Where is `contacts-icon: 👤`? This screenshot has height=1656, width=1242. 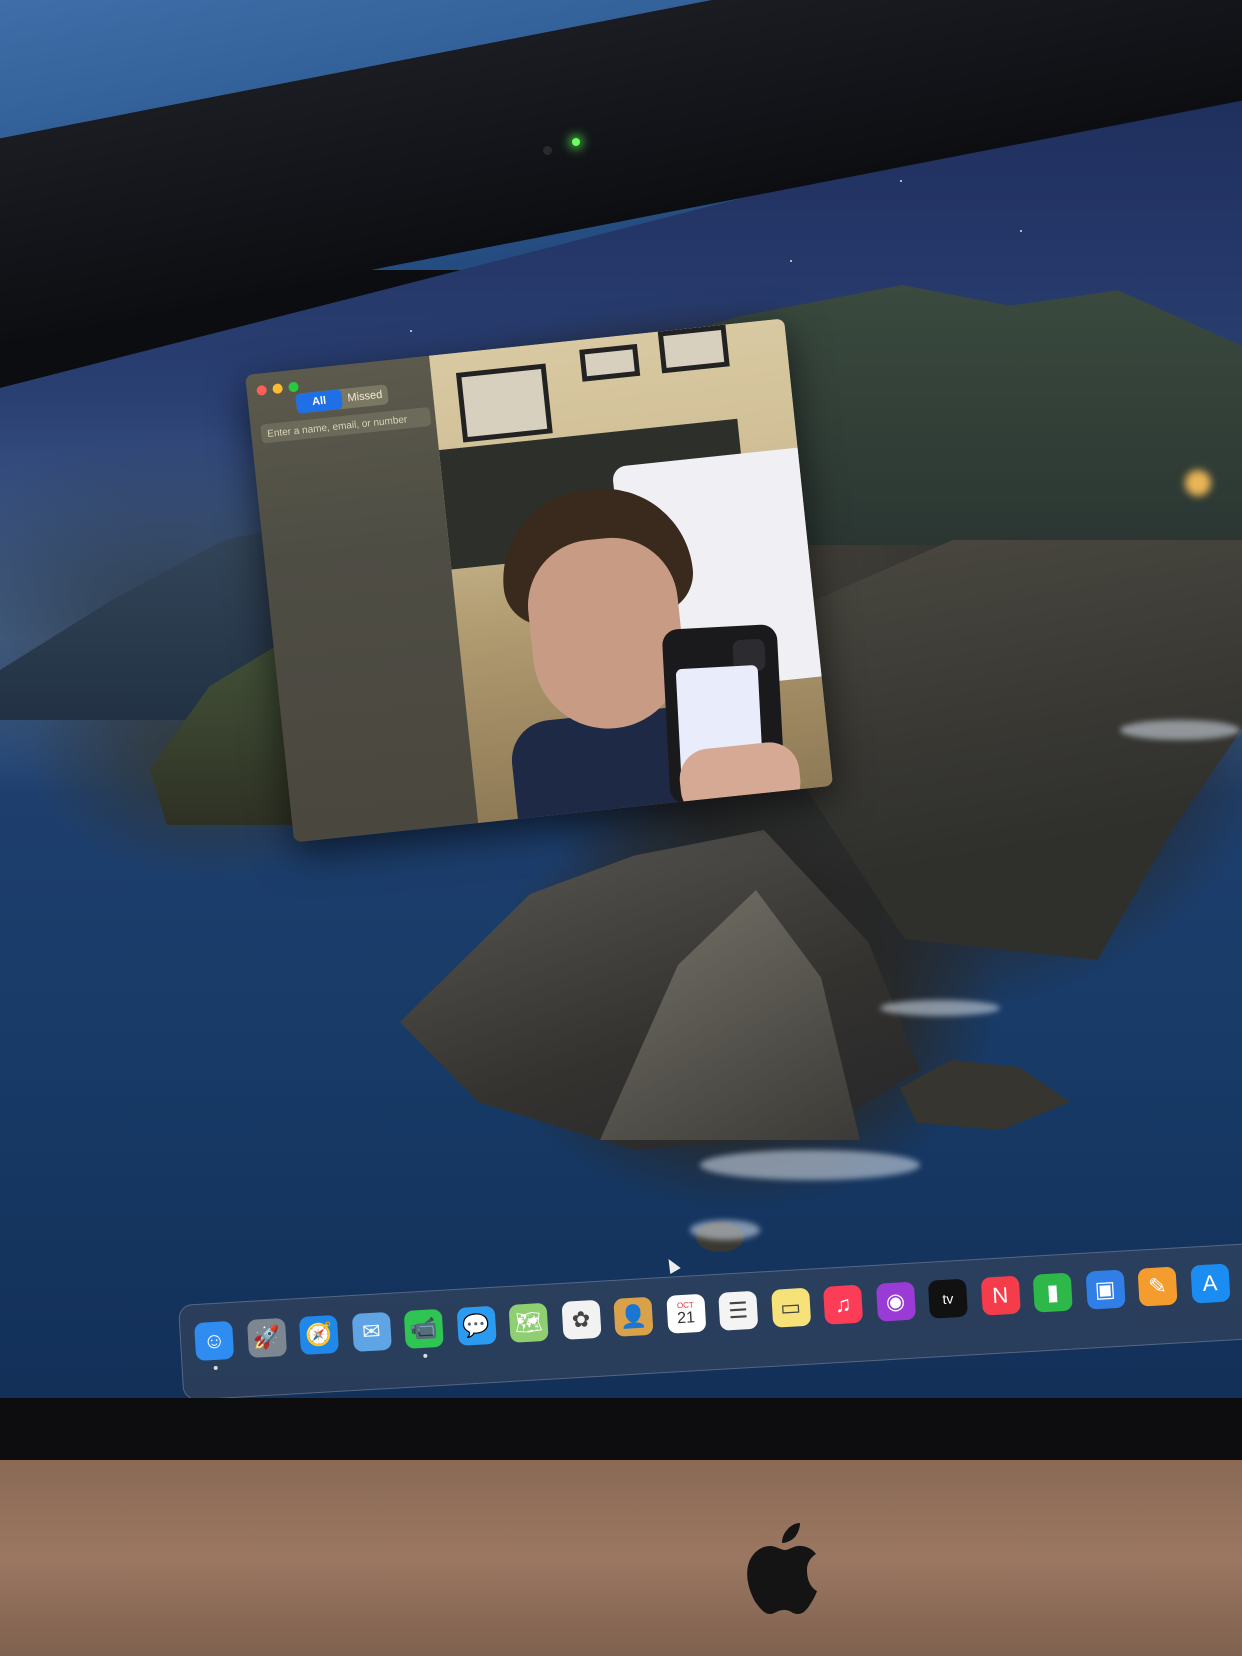 contacts-icon: 👤 is located at coordinates (633, 1316).